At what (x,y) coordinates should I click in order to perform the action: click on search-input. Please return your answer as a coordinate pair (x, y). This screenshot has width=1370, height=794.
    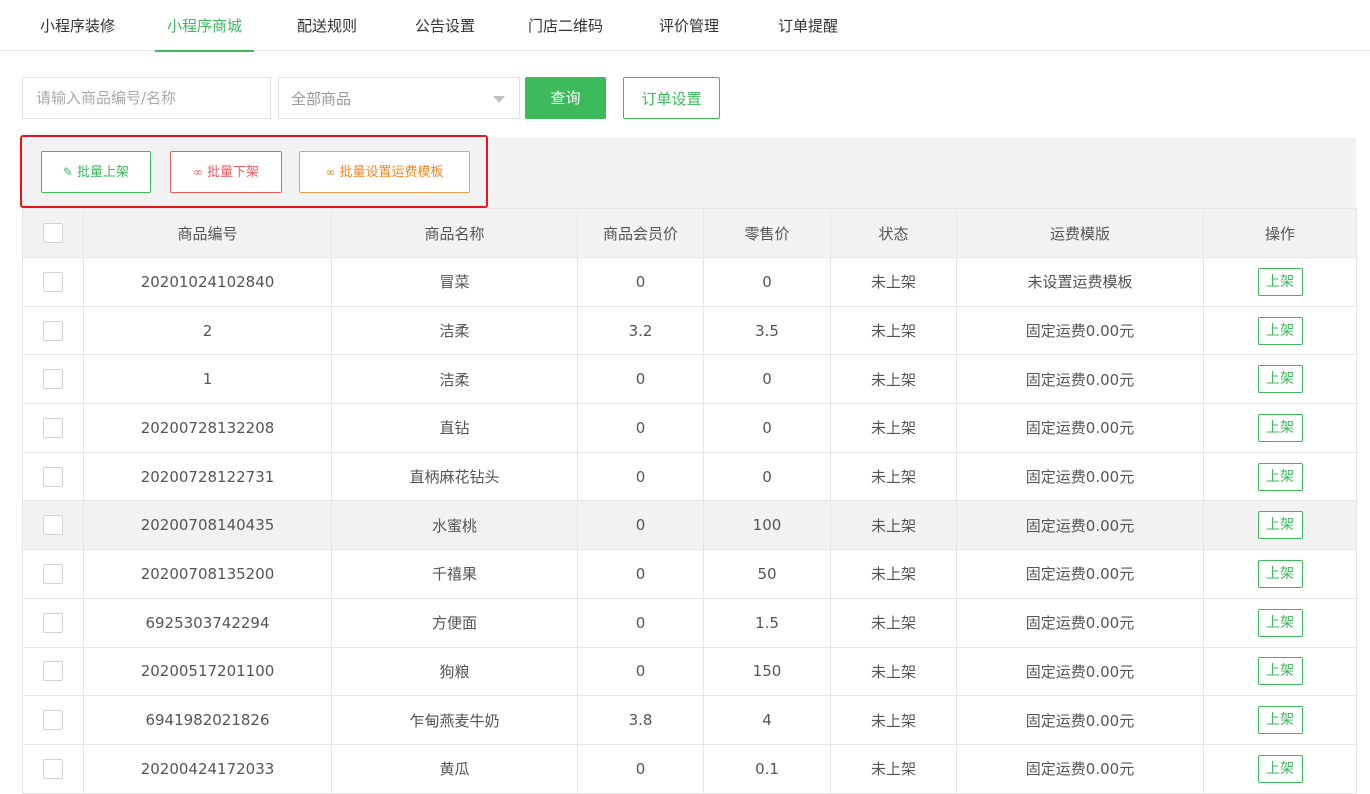
    Looking at the image, I should click on (146, 98).